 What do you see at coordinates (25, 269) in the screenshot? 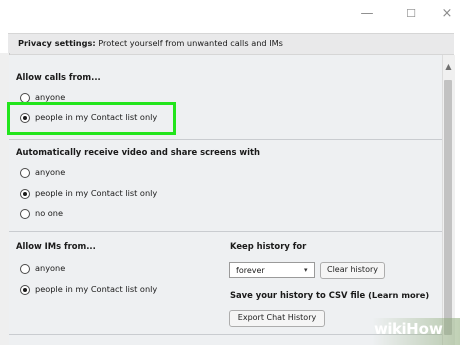
I see `ims-anyone-radio` at bounding box center [25, 269].